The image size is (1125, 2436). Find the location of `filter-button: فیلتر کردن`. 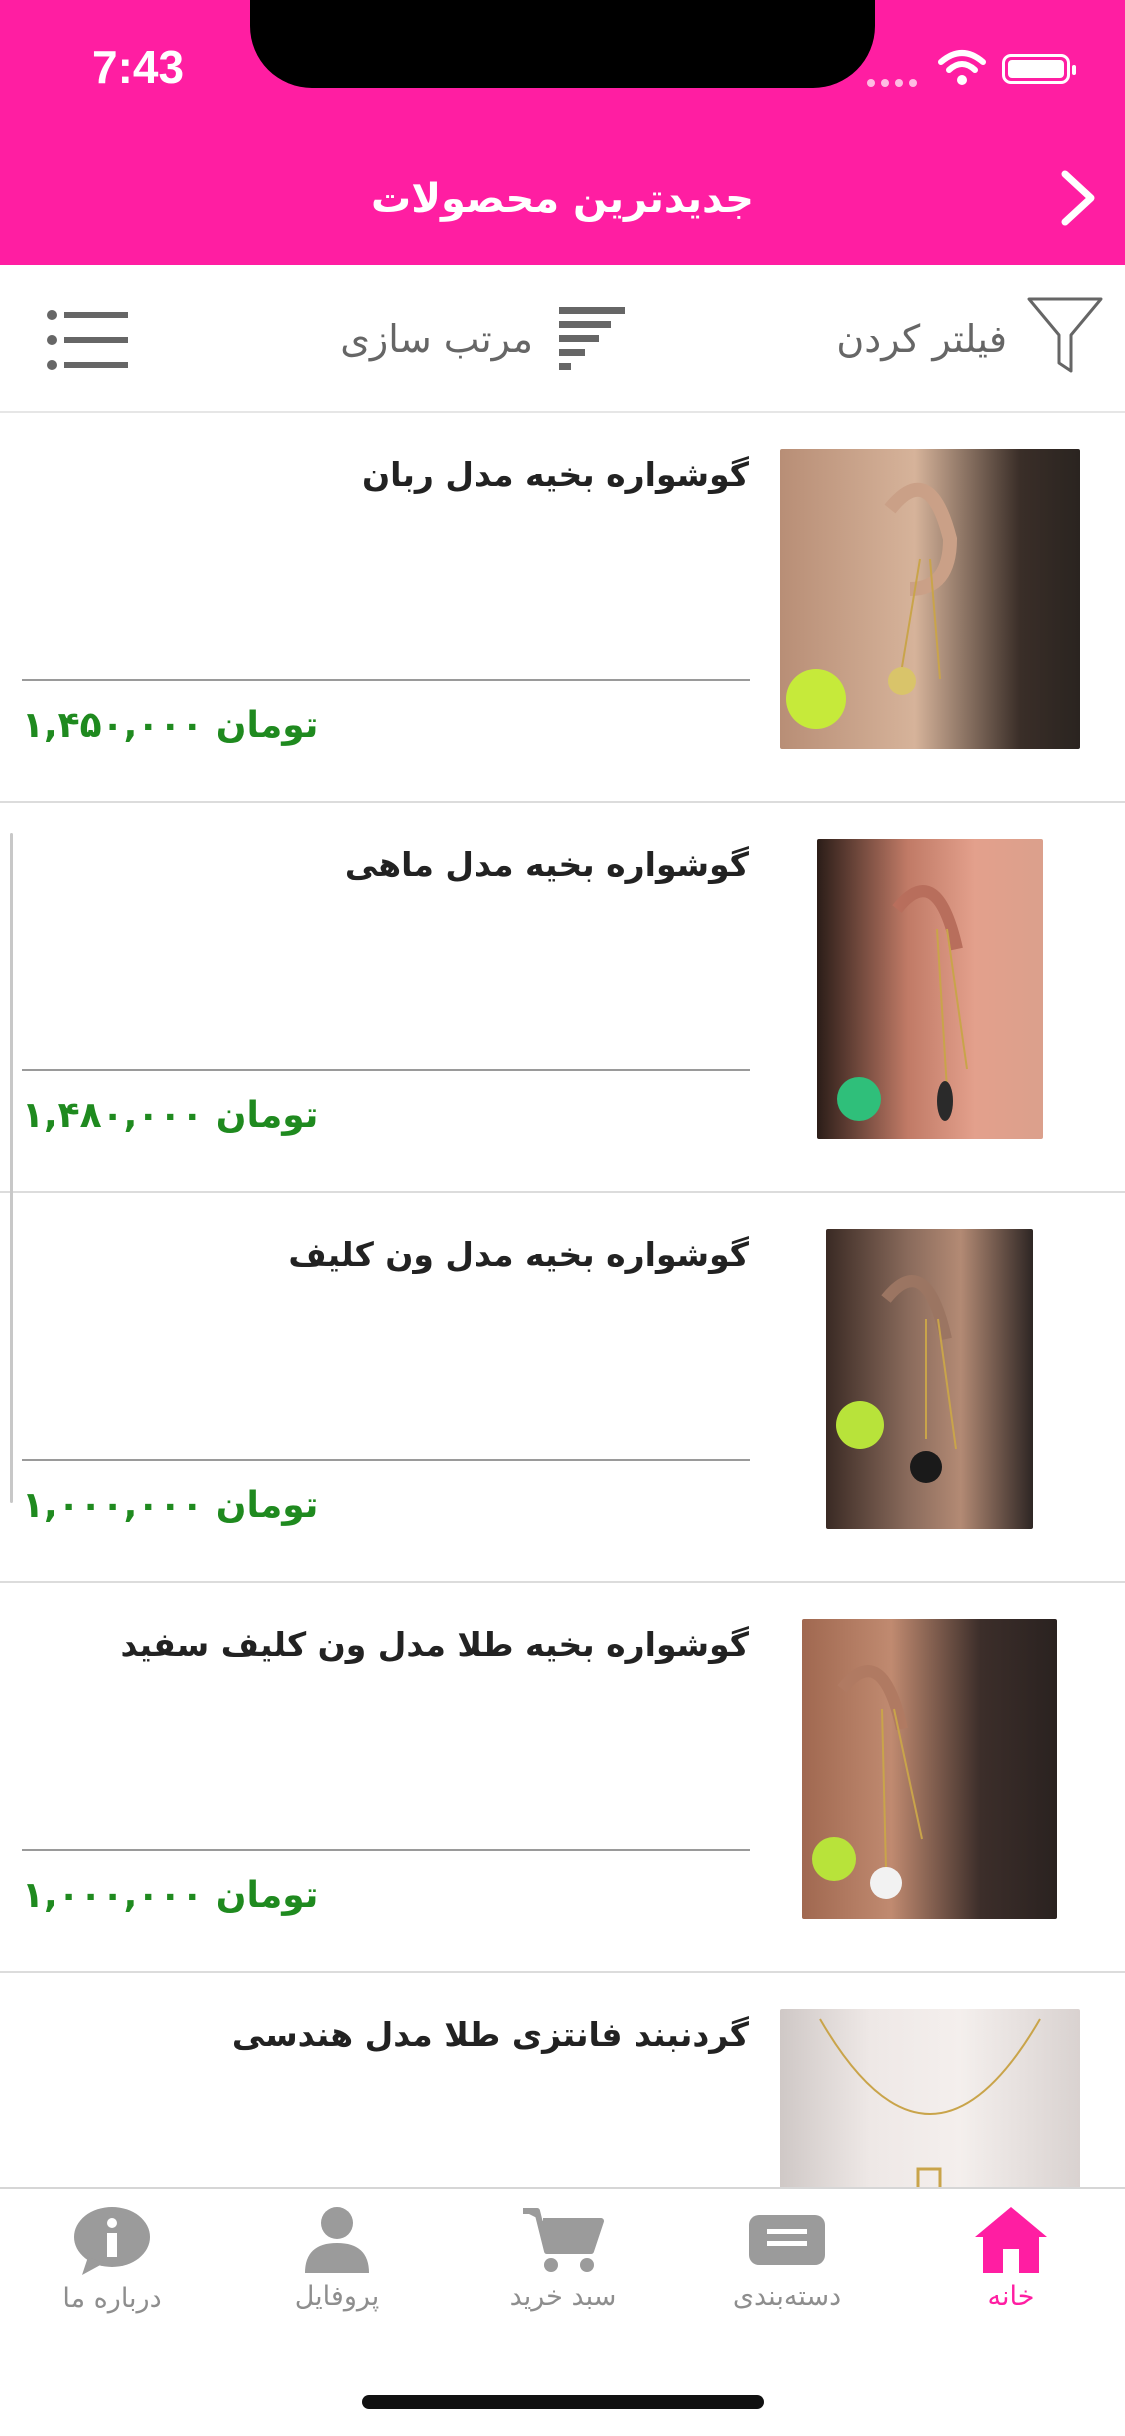

filter-button: فیلتر کردن is located at coordinates (921, 339).